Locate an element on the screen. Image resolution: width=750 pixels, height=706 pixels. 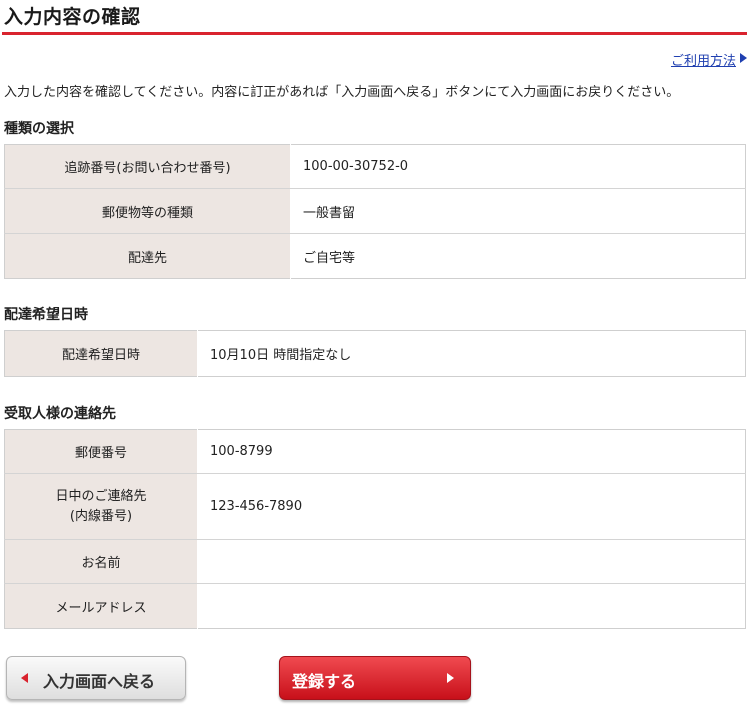
row-label: お名前 is located at coordinates (101, 561).